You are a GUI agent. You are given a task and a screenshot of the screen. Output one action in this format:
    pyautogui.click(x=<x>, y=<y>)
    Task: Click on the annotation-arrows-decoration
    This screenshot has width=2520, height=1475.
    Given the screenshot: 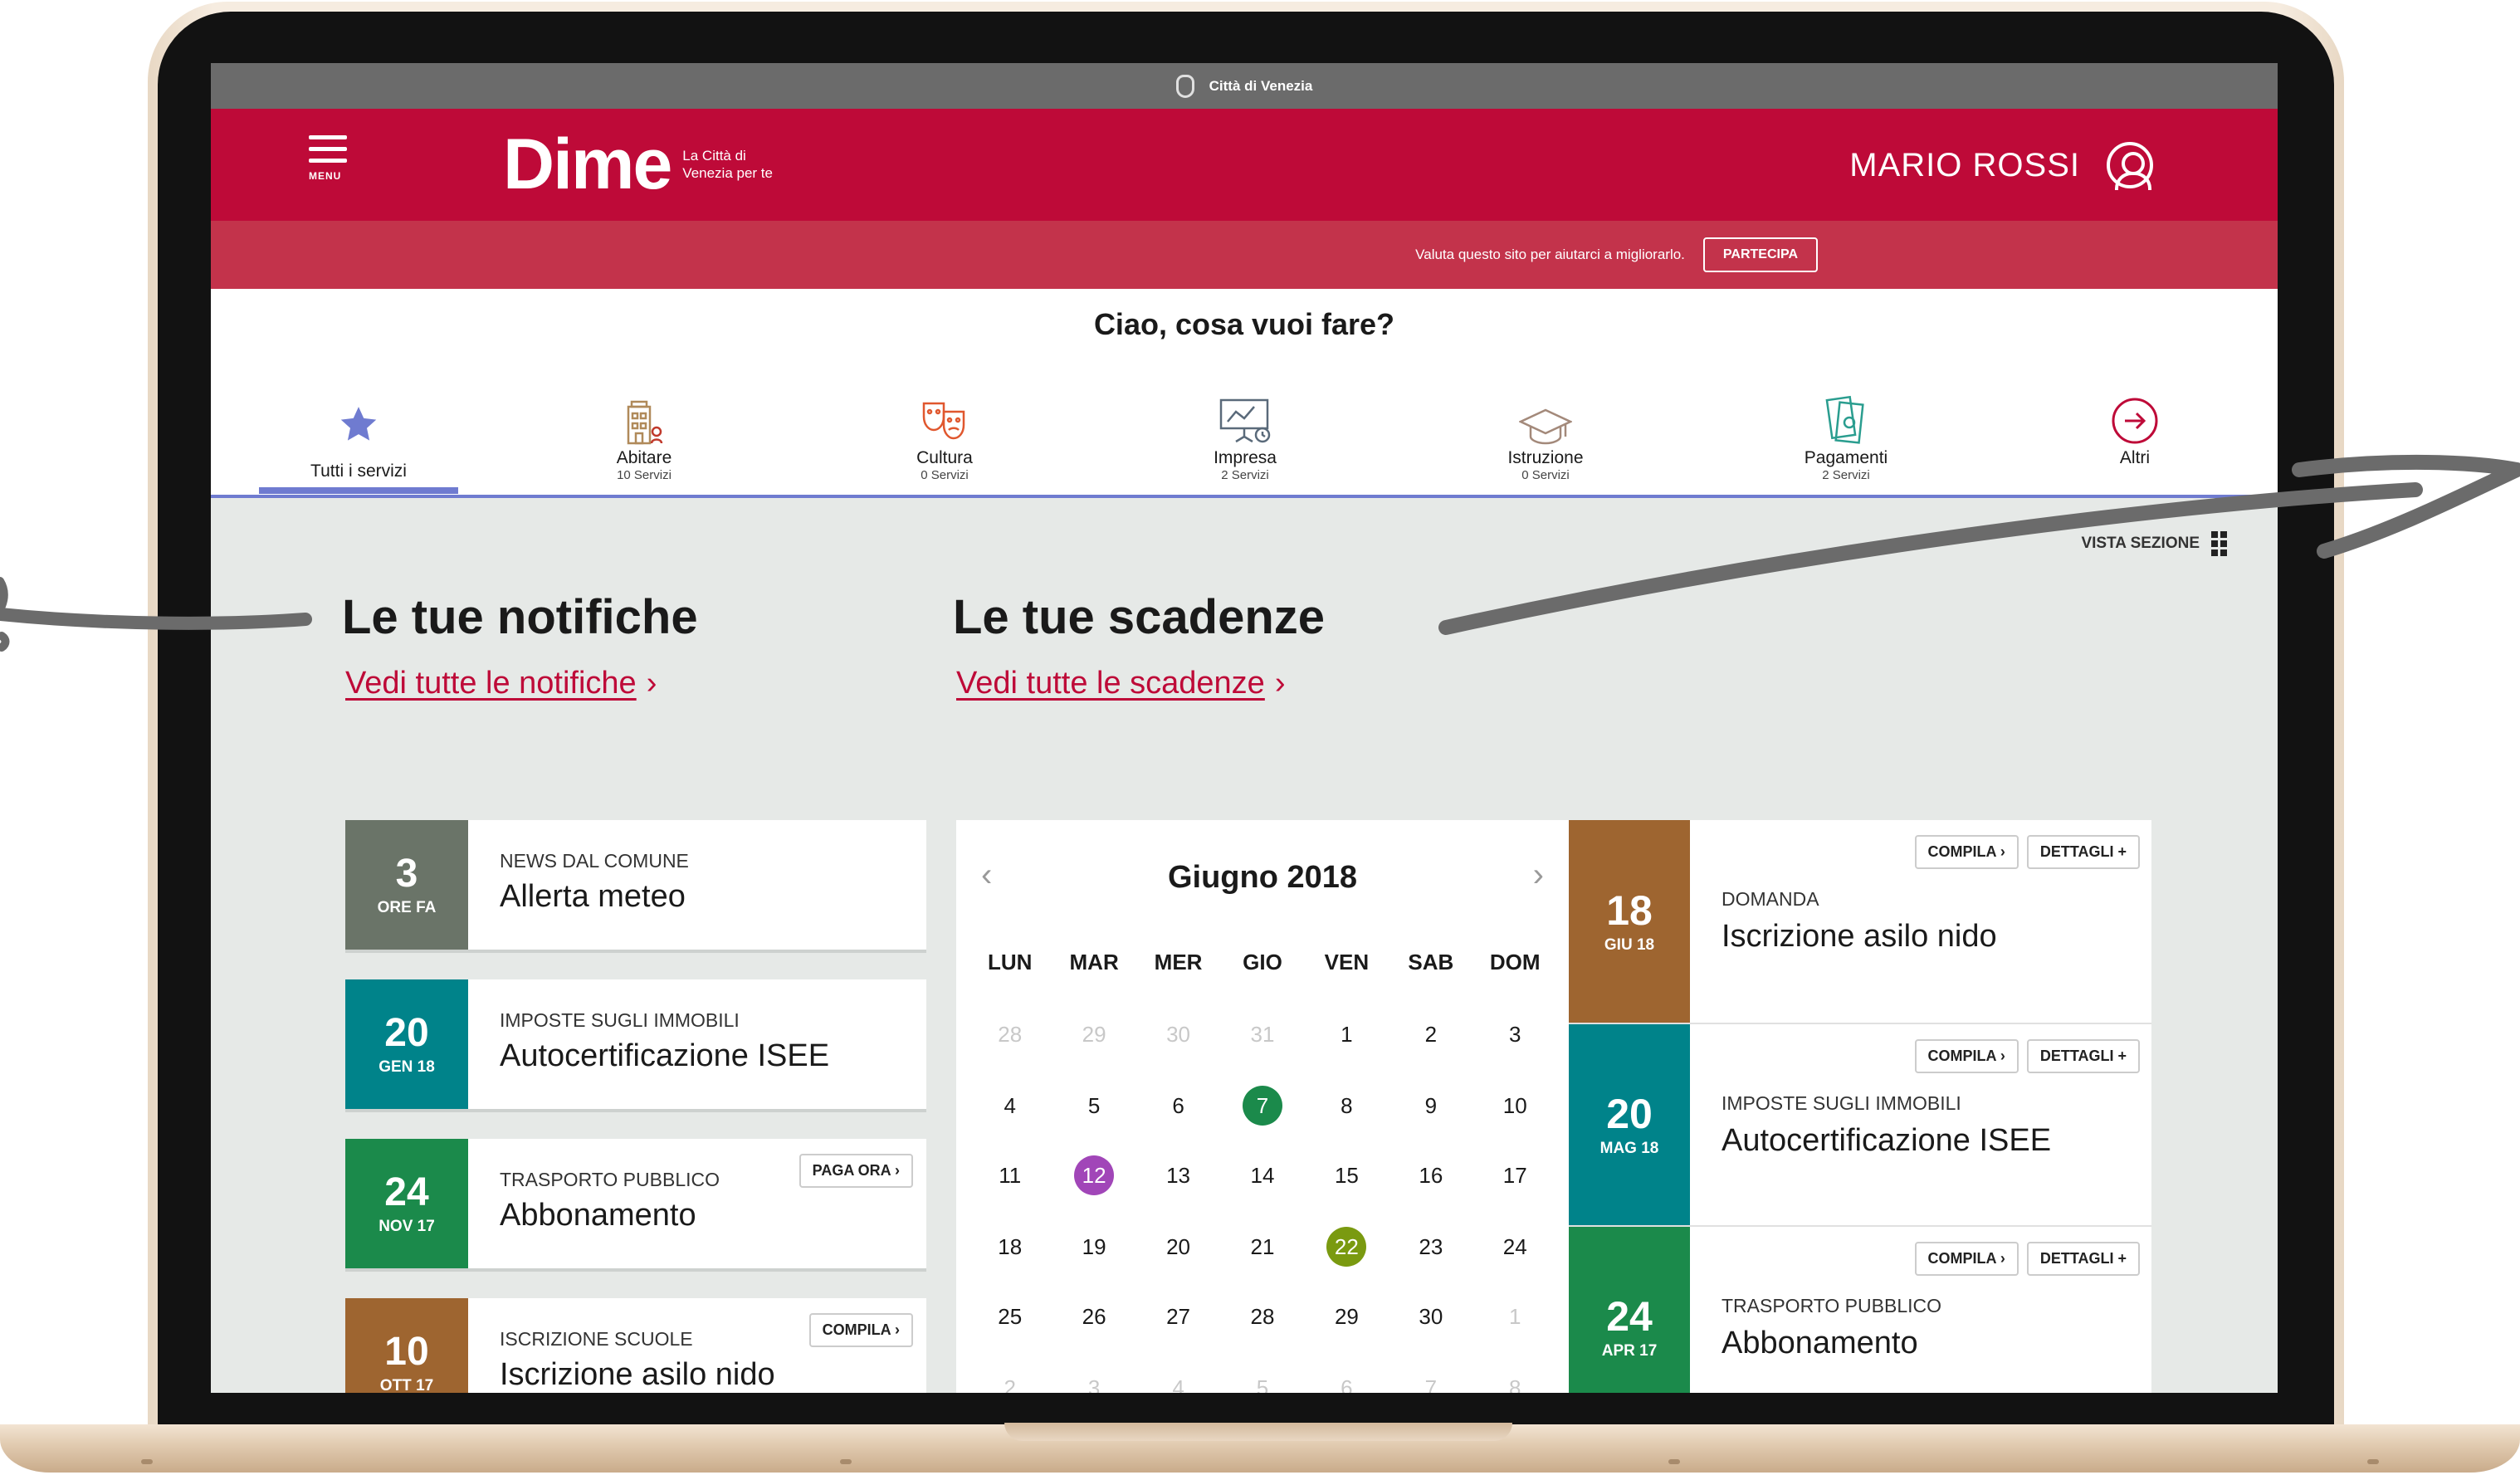 What is the action you would take?
    pyautogui.click(x=1260, y=553)
    